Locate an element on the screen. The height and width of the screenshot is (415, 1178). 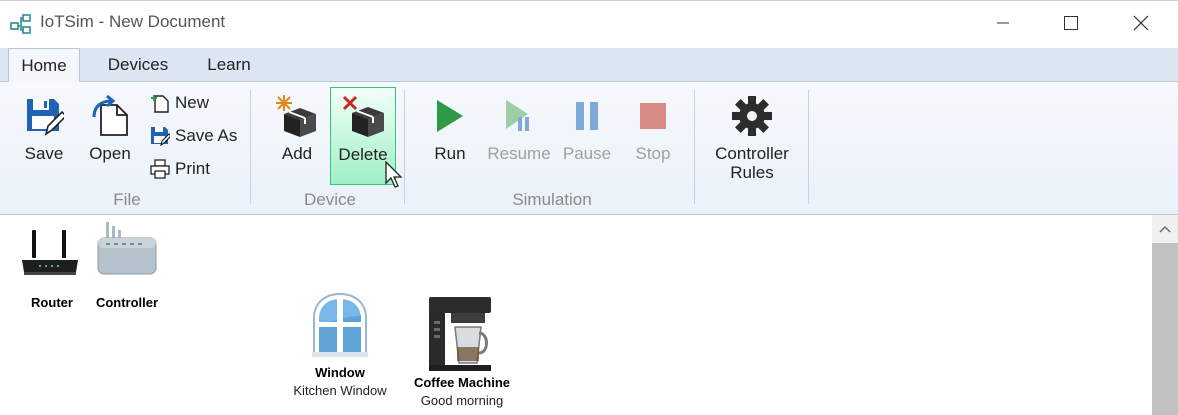
coffee-machine-icon is located at coordinates (460, 334).